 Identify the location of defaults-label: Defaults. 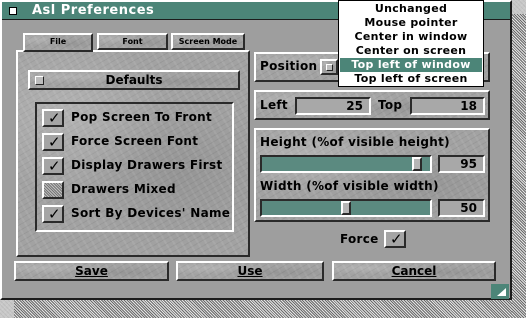
(134, 80).